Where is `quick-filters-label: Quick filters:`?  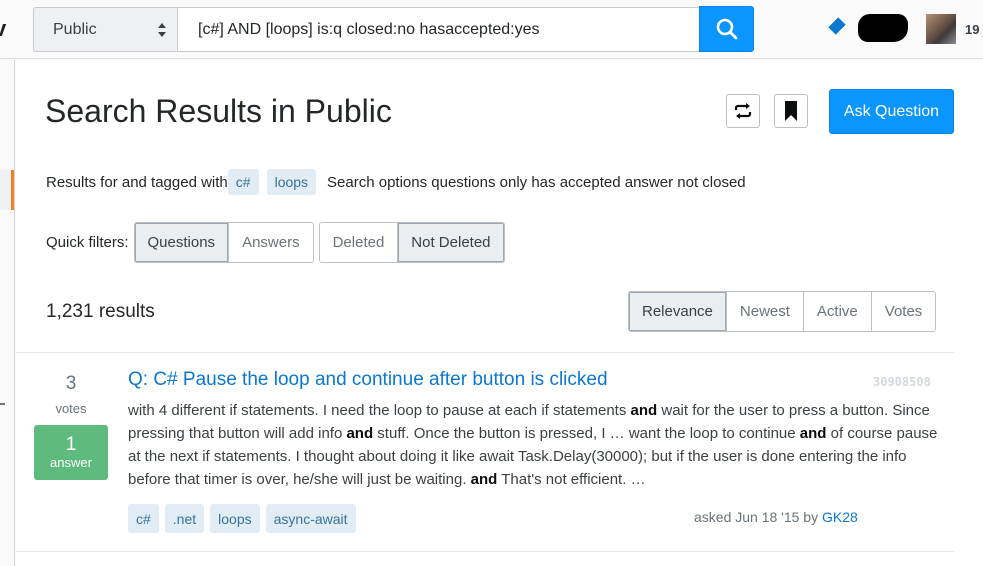 quick-filters-label: Quick filters: is located at coordinates (87, 242).